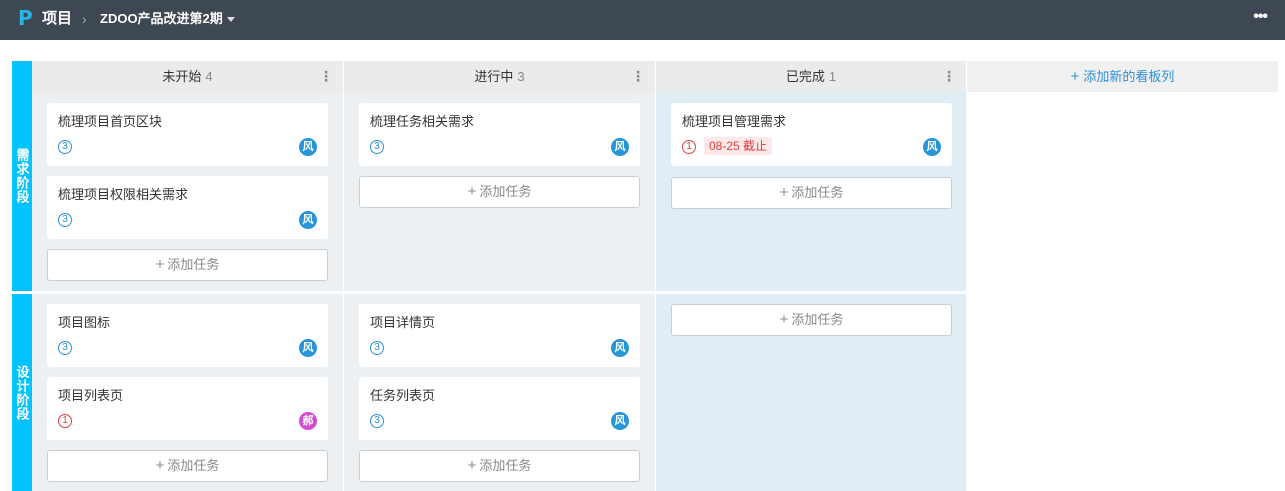 This screenshot has height=491, width=1285. I want to click on project-name: ZDOO产品改进第2期, so click(161, 18).